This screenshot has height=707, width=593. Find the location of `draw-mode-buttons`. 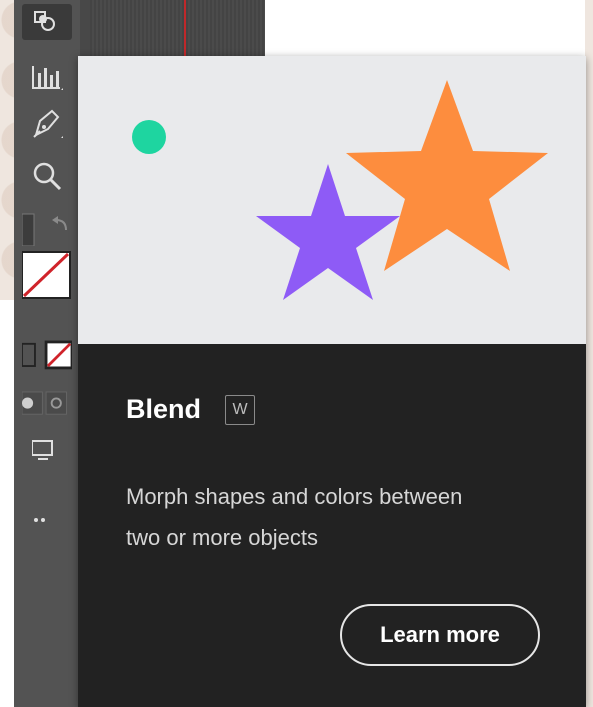

draw-mode-buttons is located at coordinates (47, 404).